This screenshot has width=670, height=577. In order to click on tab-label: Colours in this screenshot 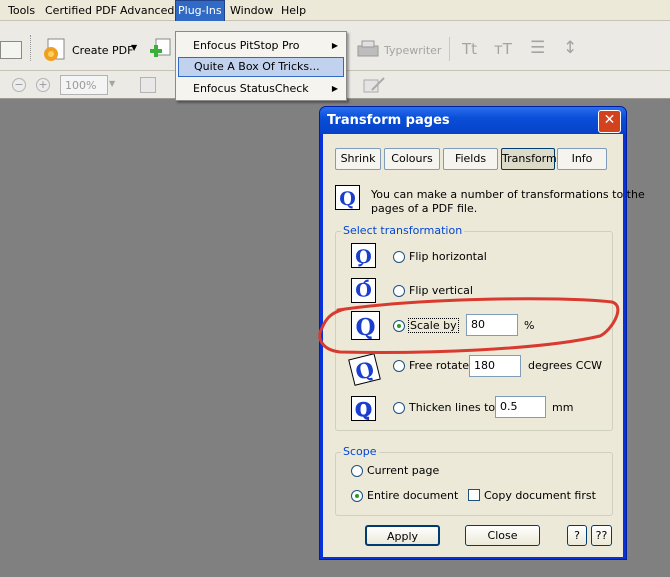, I will do `click(412, 158)`.